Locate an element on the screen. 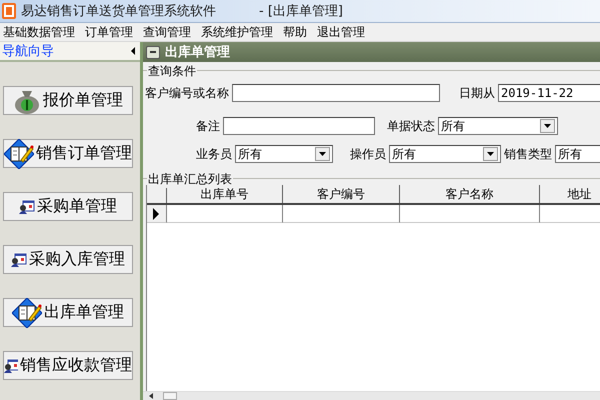  minus-icon is located at coordinates (153, 52).